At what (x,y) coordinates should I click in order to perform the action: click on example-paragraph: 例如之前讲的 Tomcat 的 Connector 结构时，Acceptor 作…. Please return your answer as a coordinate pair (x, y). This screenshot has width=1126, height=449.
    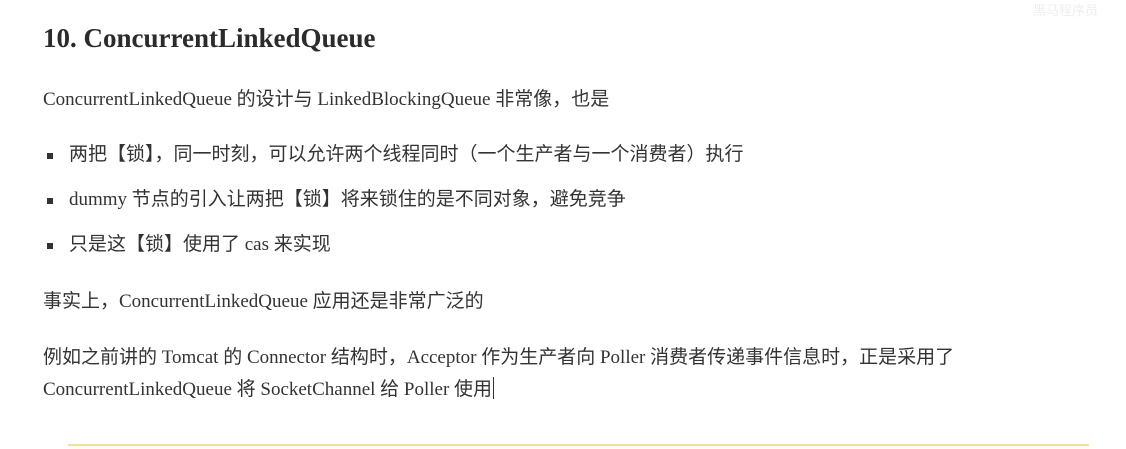
    Looking at the image, I should click on (573, 374).